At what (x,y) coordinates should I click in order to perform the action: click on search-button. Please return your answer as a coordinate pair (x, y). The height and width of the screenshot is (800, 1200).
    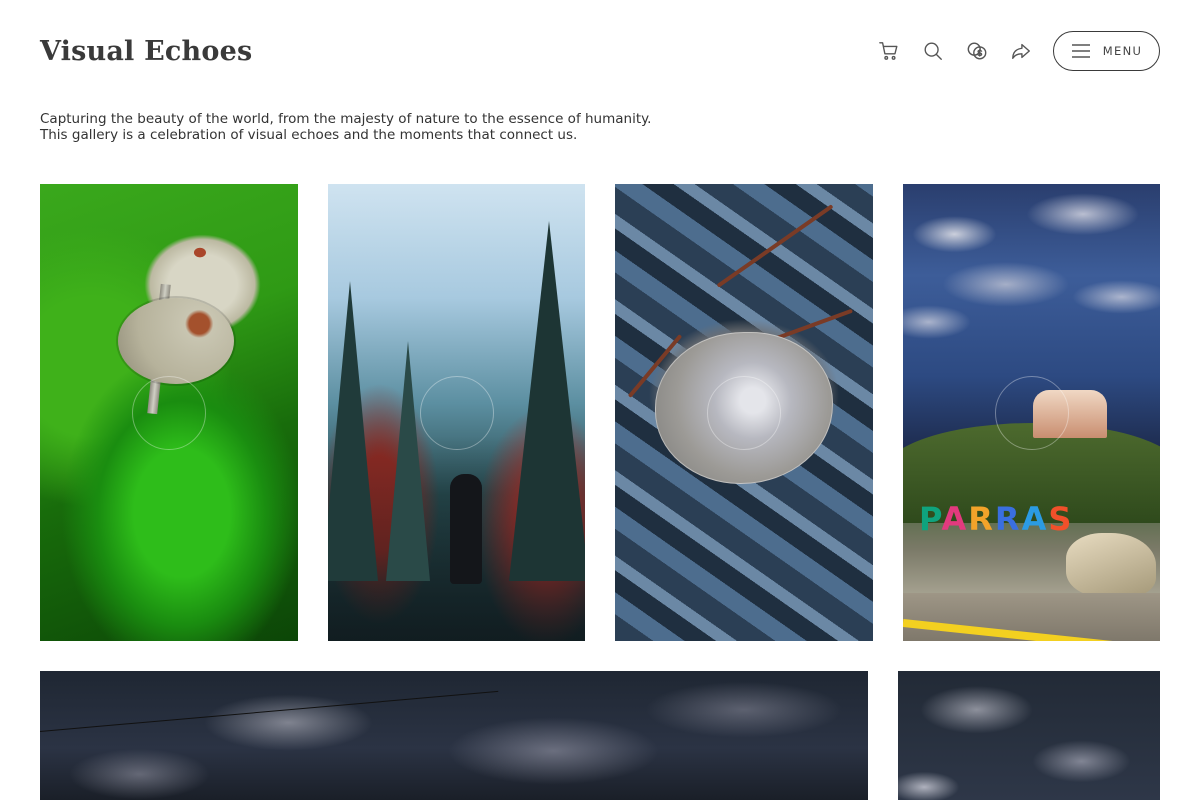
    Looking at the image, I should click on (933, 51).